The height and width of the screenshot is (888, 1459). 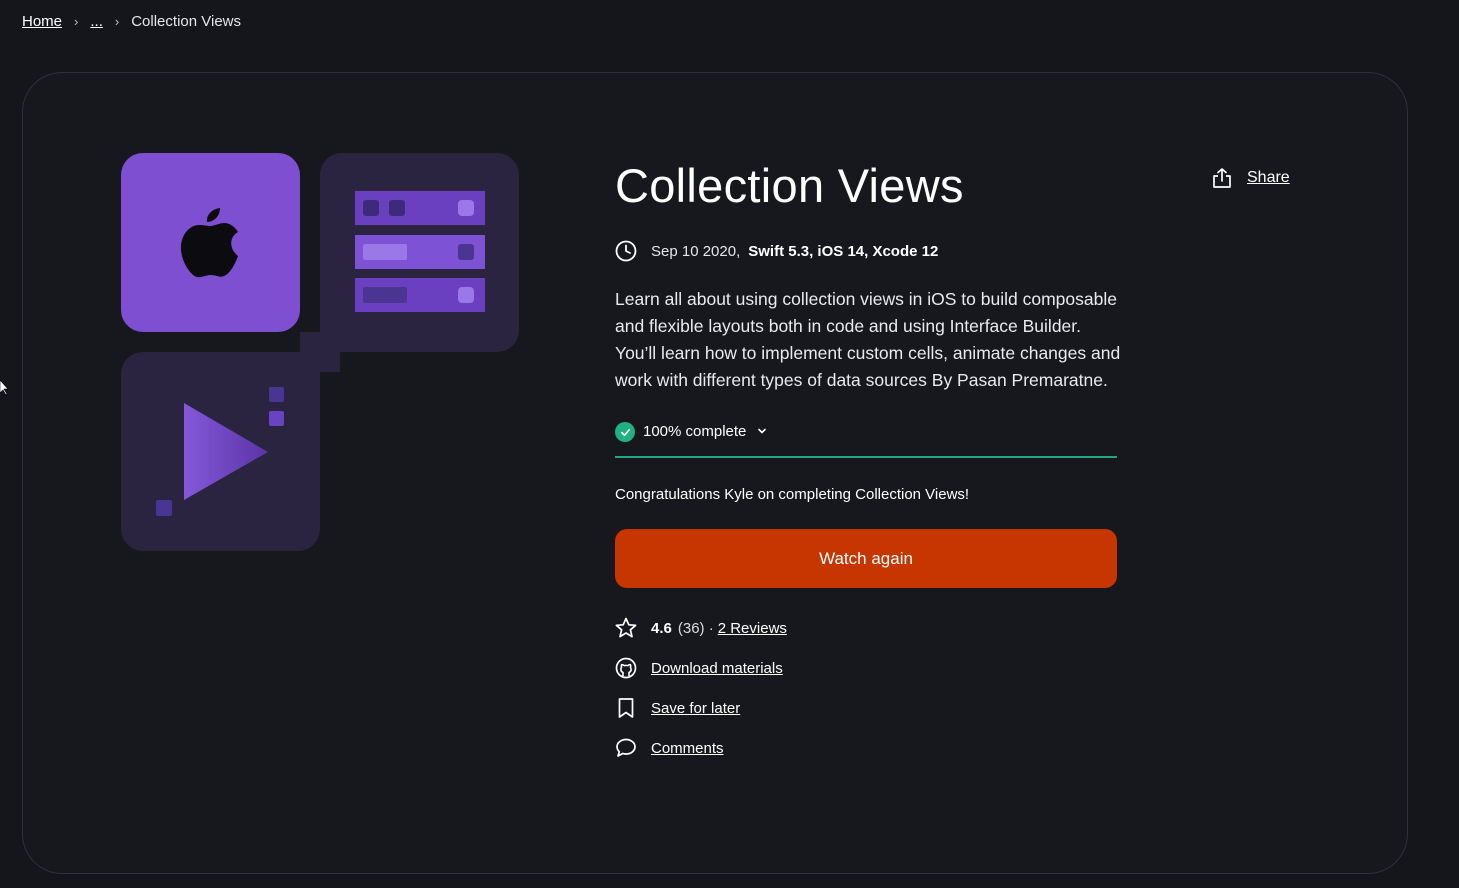 What do you see at coordinates (687, 748) in the screenshot?
I see `comments-link: Comments` at bounding box center [687, 748].